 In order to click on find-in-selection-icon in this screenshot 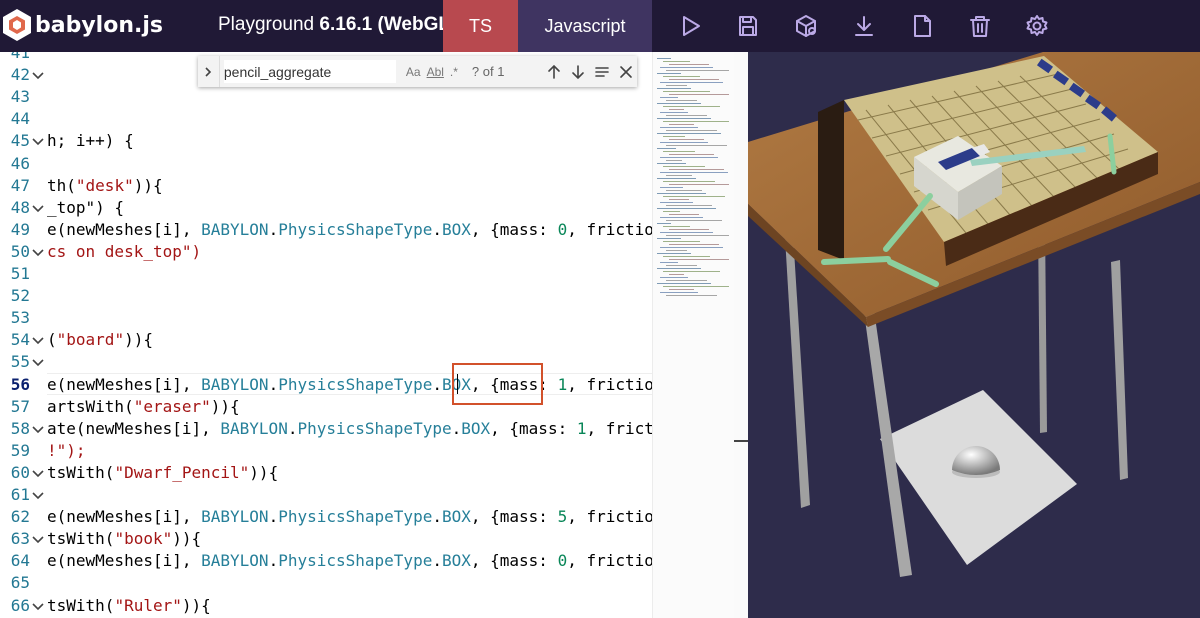, I will do `click(602, 72)`.